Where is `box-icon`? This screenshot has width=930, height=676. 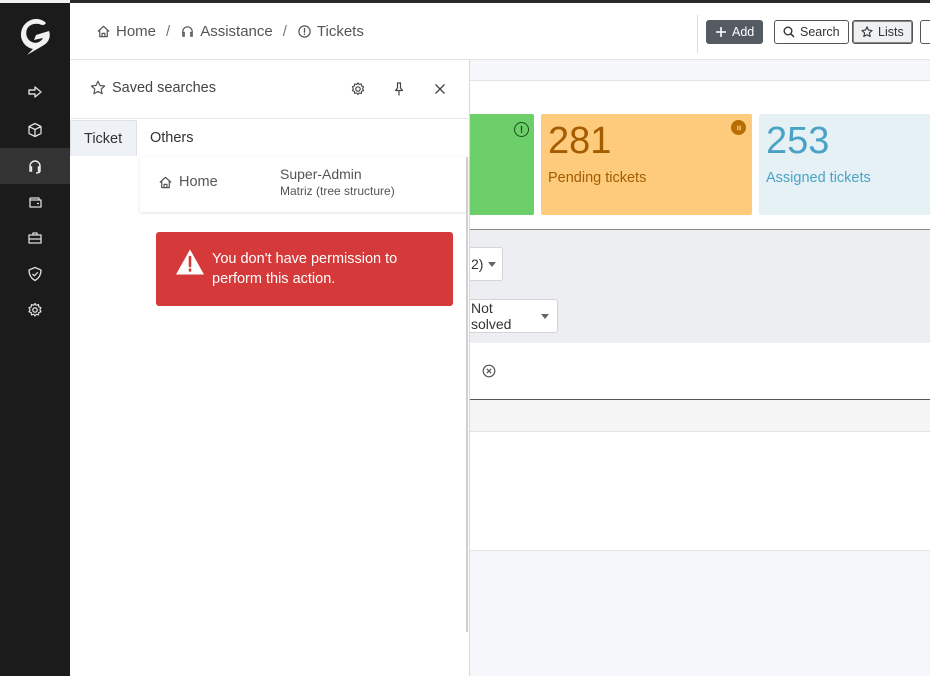
box-icon is located at coordinates (35, 130).